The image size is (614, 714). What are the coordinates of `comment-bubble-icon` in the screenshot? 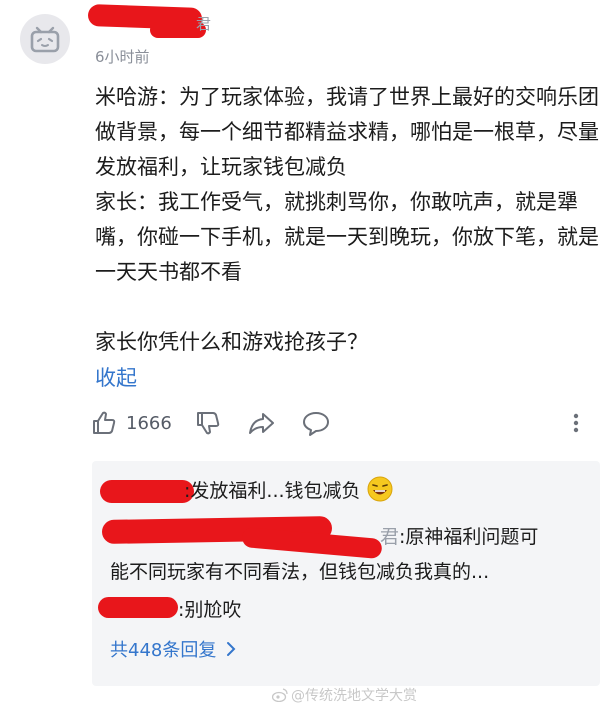 It's located at (316, 424).